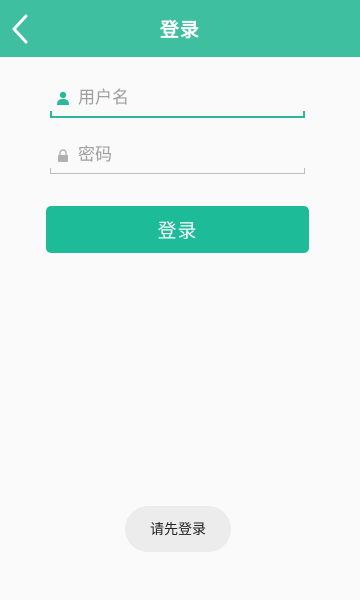 The height and width of the screenshot is (600, 360). I want to click on lock-icon, so click(63, 155).